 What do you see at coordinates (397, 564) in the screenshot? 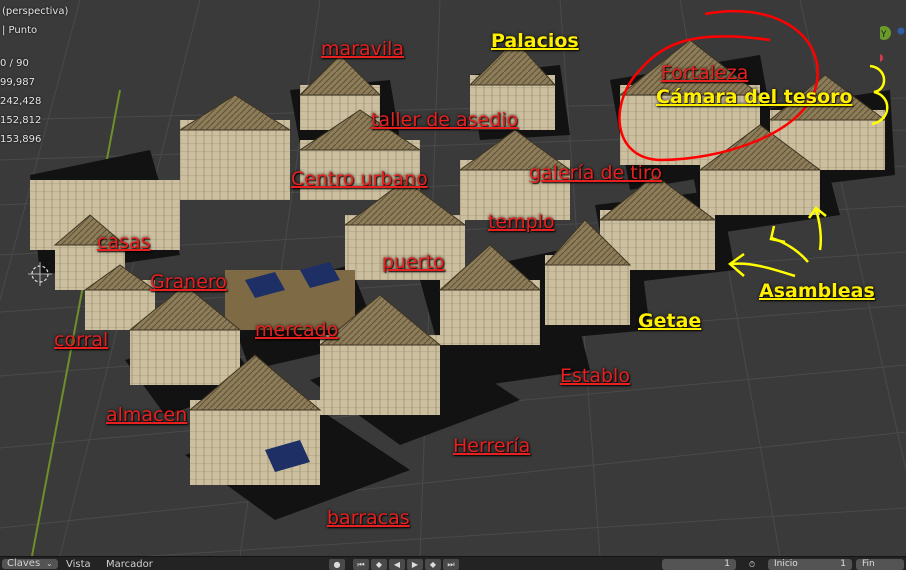
I see `play-reverse-icon: ◀` at bounding box center [397, 564].